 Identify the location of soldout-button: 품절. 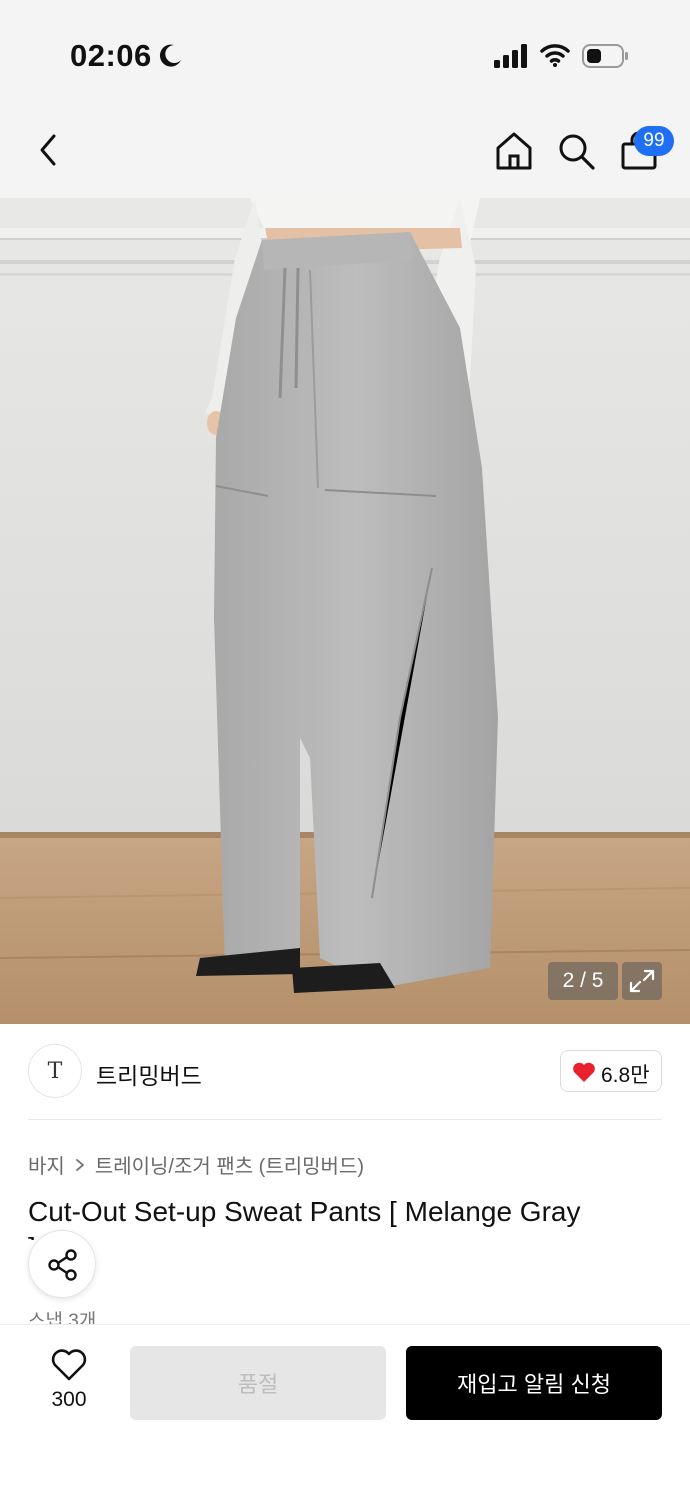
(258, 1383).